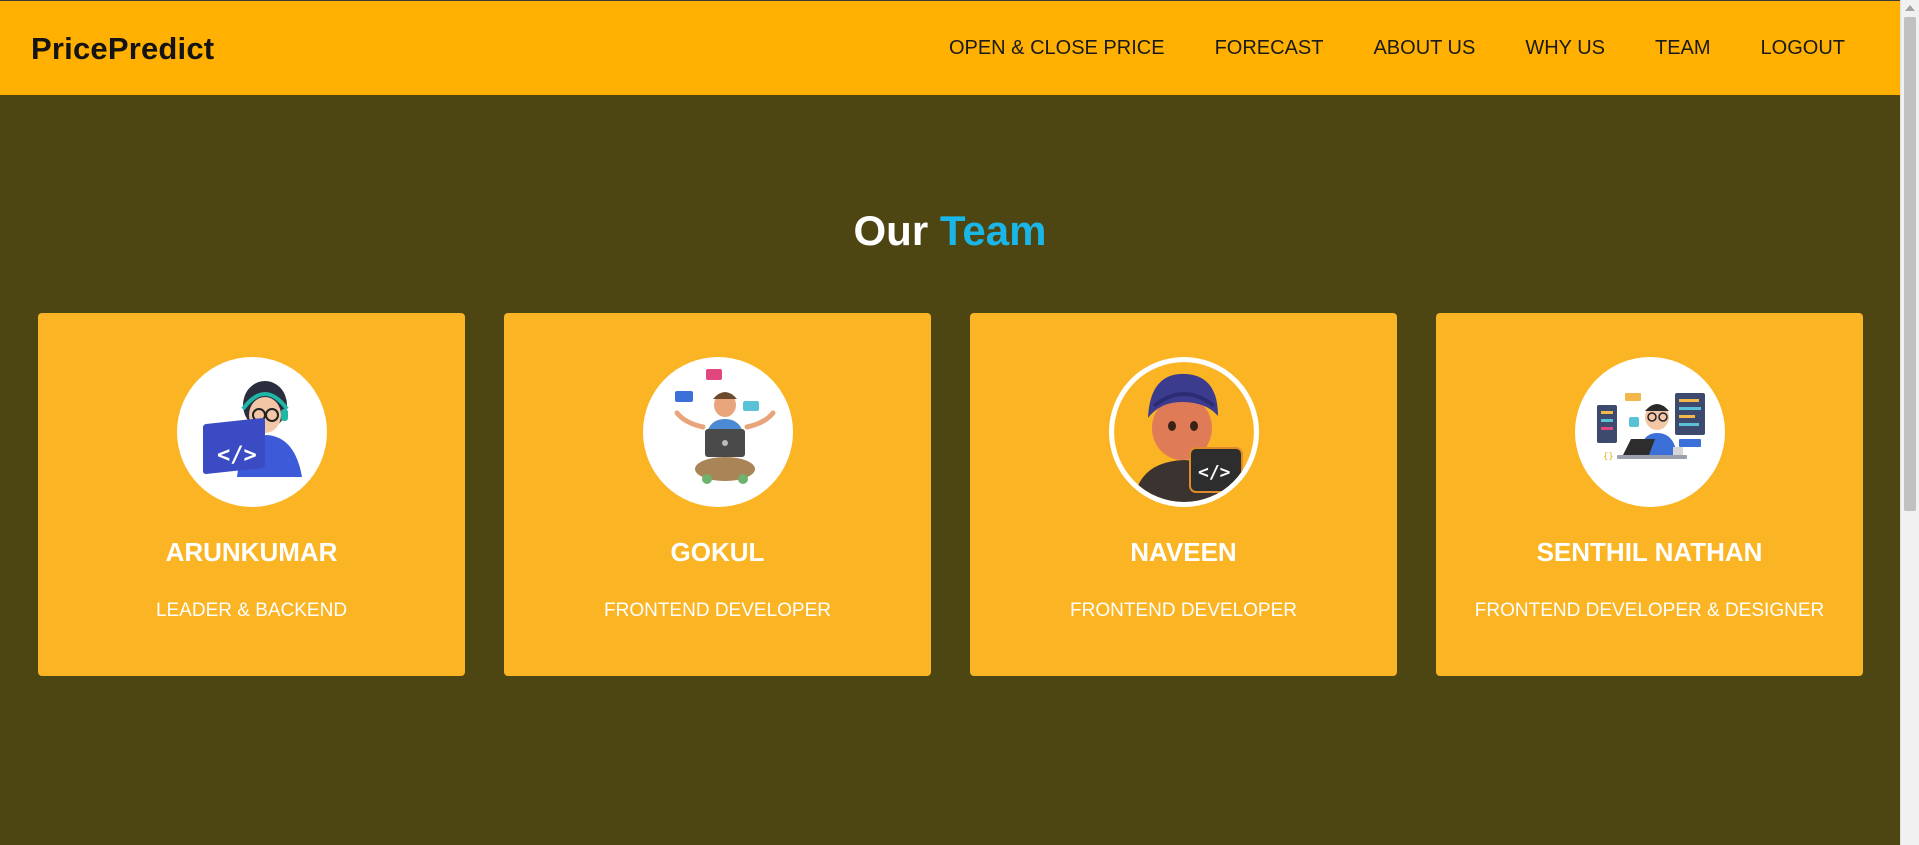  What do you see at coordinates (1910, 8) in the screenshot?
I see `scroll-up-arrow-icon` at bounding box center [1910, 8].